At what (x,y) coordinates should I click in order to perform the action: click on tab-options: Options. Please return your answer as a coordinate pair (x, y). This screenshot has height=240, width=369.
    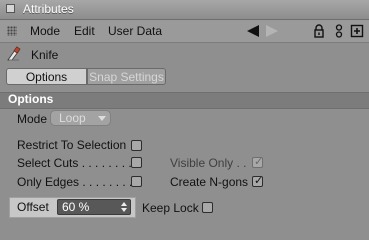
    Looking at the image, I should click on (46, 76).